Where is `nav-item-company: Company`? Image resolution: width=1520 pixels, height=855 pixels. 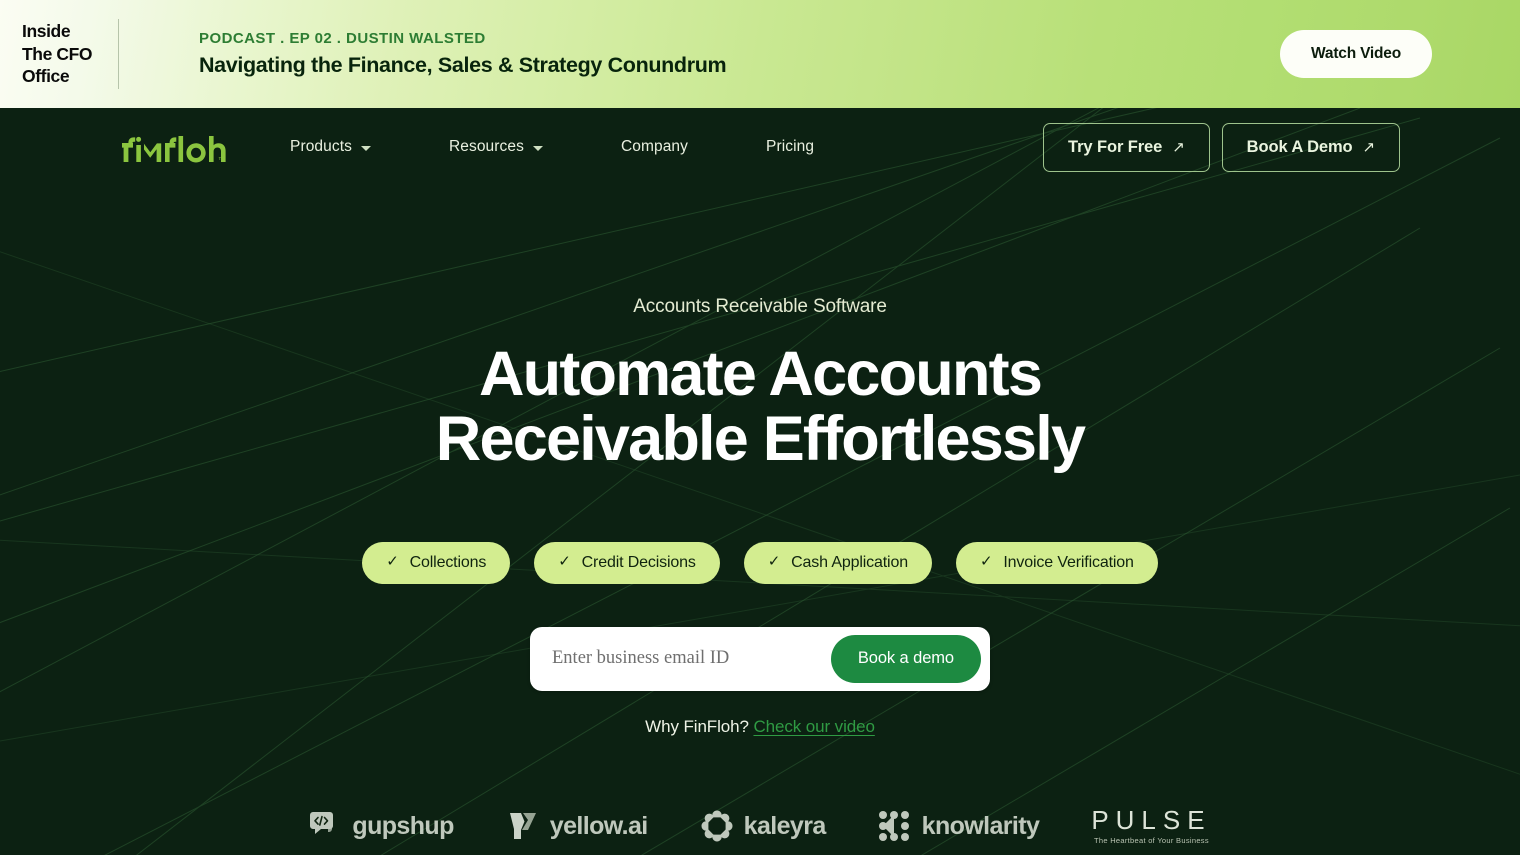 nav-item-company: Company is located at coordinates (654, 147).